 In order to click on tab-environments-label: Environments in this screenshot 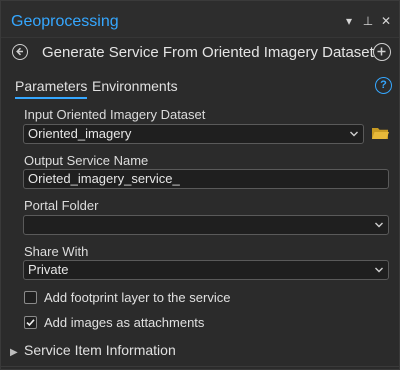, I will do `click(135, 86)`.